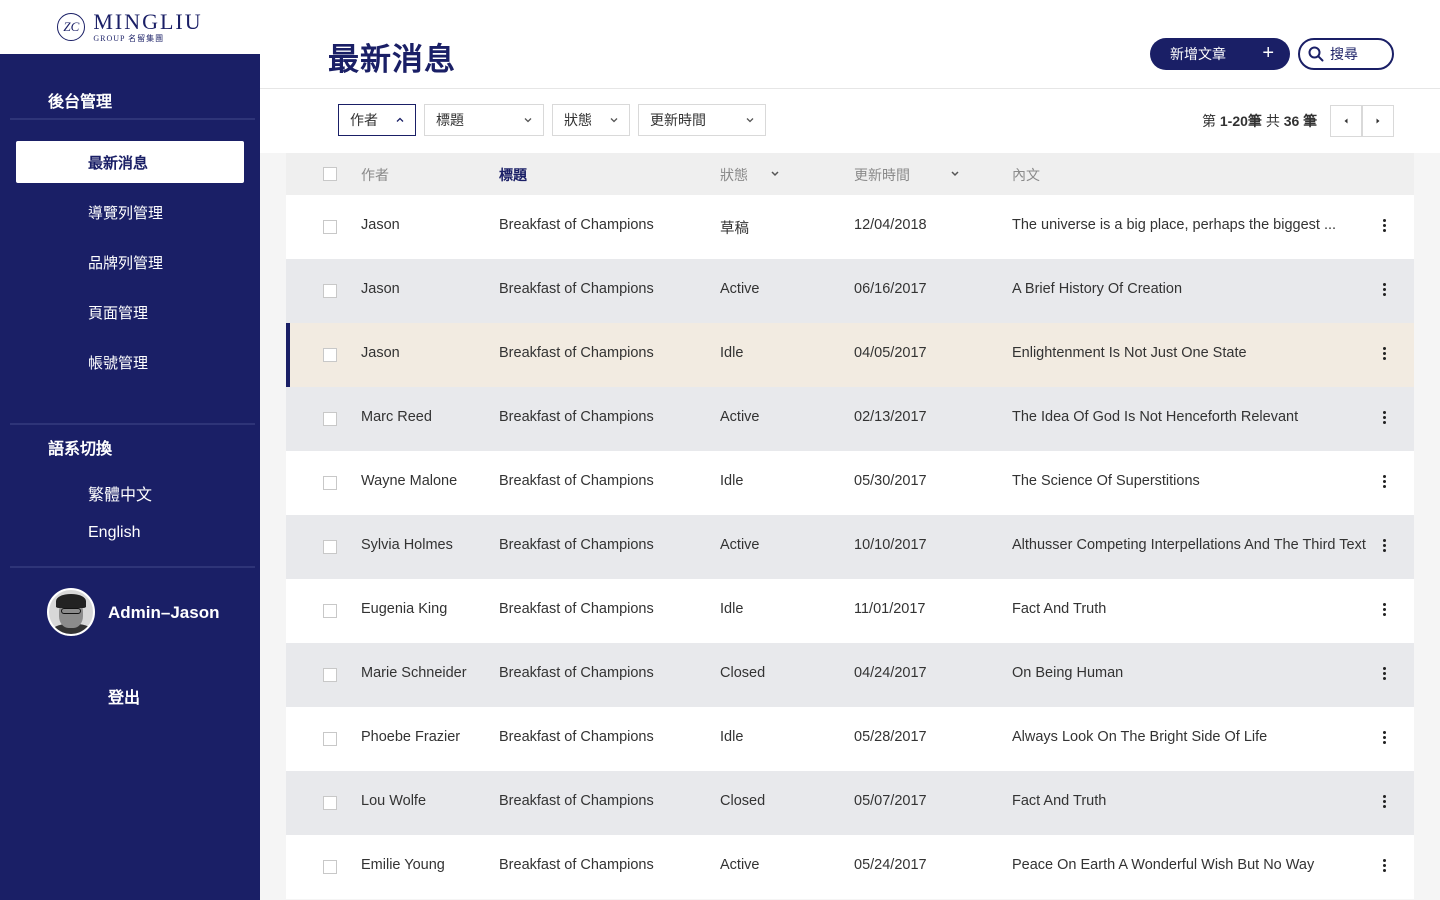  I want to click on logo-text: MINGLIU GROUP 名留集團, so click(147, 27).